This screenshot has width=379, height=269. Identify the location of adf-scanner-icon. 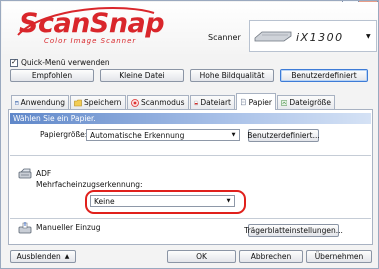
(25, 173).